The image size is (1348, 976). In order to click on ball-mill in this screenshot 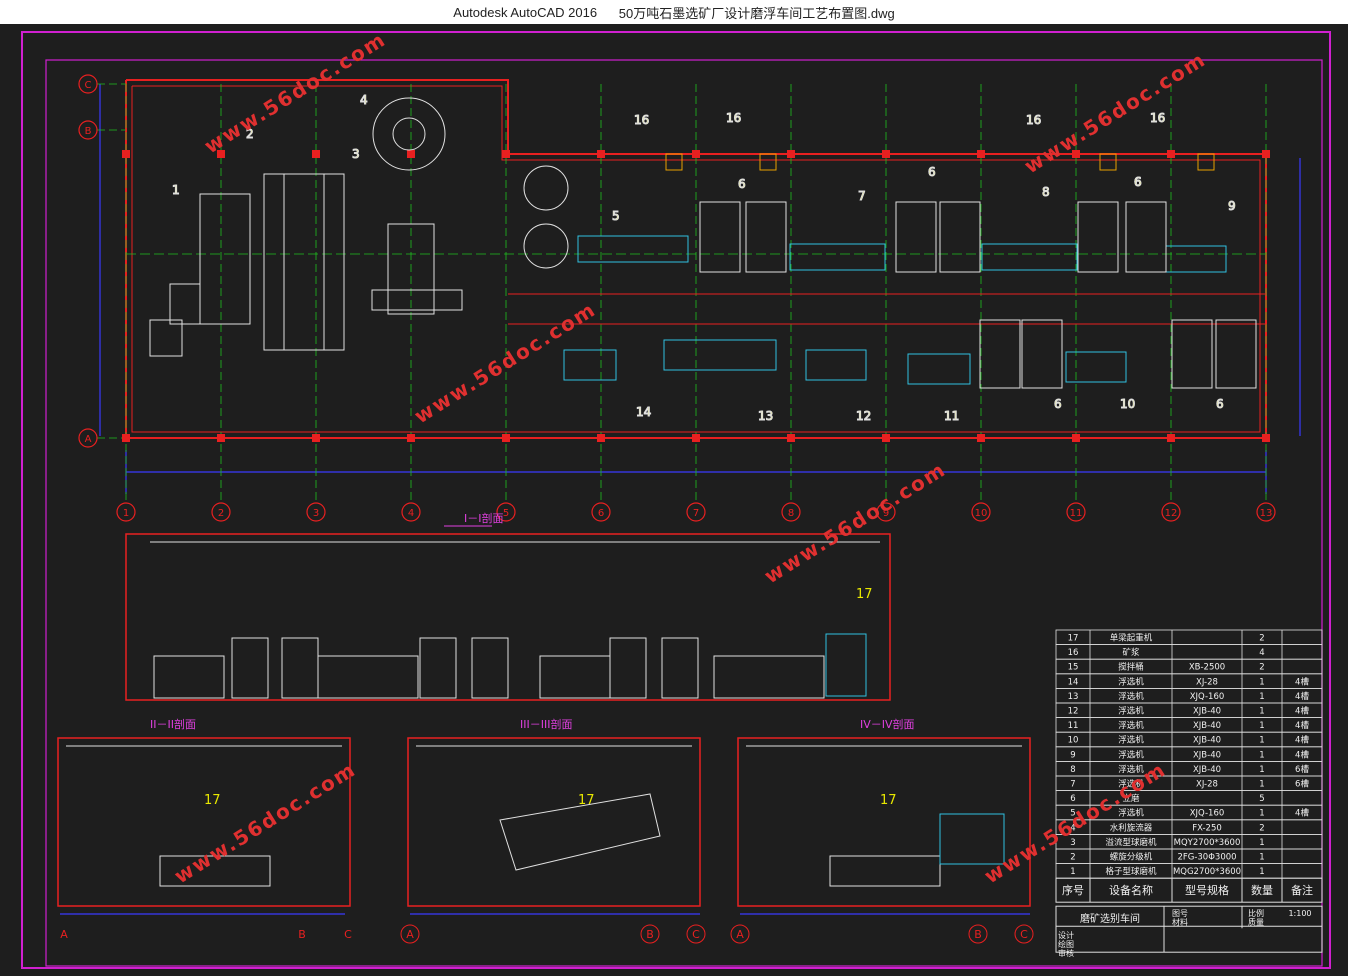, I will do `click(225, 259)`.